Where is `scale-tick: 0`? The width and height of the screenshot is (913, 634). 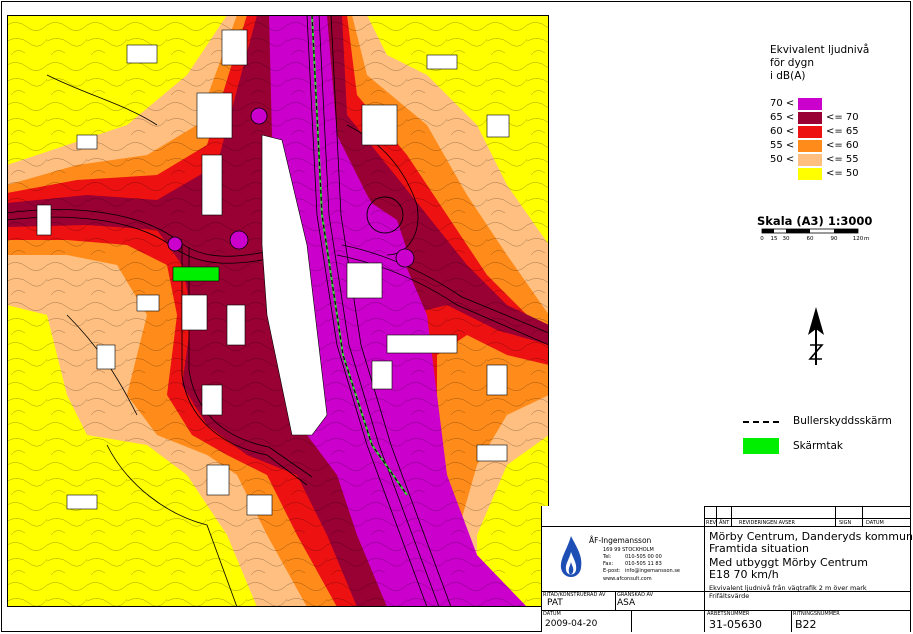
scale-tick: 0 is located at coordinates (762, 239).